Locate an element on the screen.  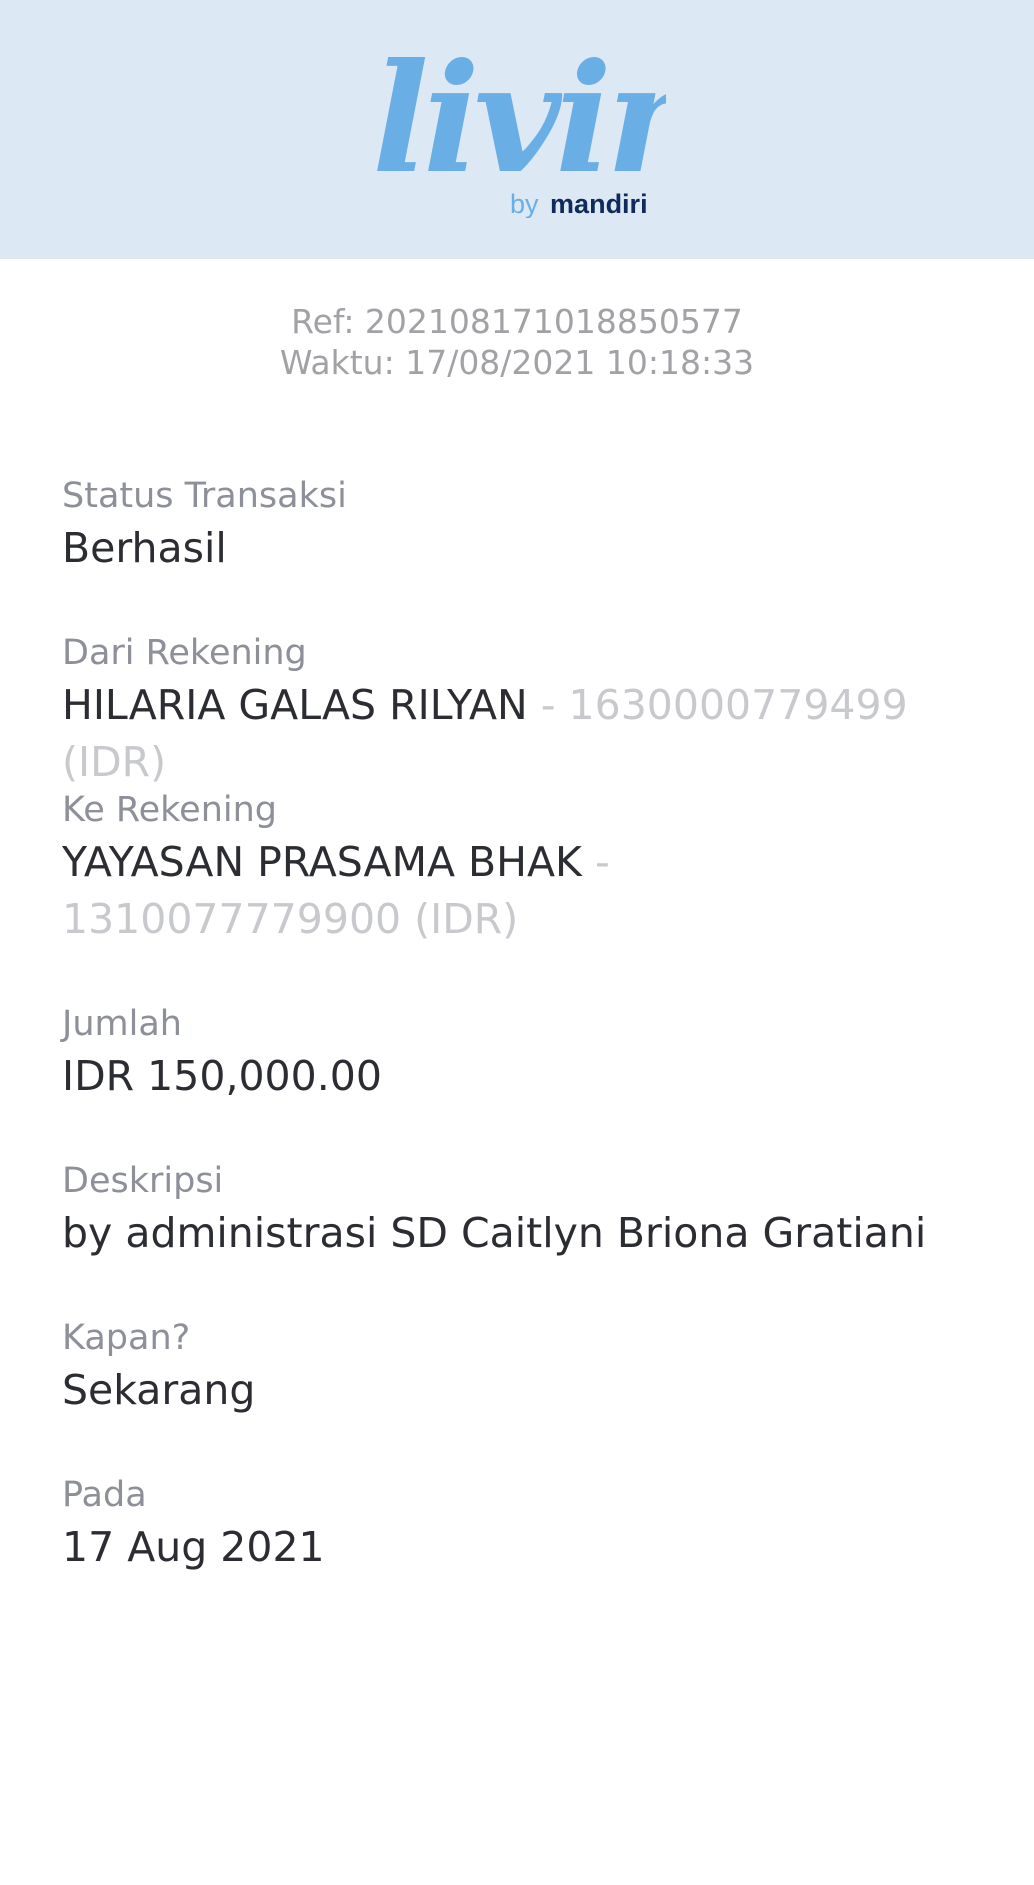
header-banner: livin' by mandiri is located at coordinates (517, 129).